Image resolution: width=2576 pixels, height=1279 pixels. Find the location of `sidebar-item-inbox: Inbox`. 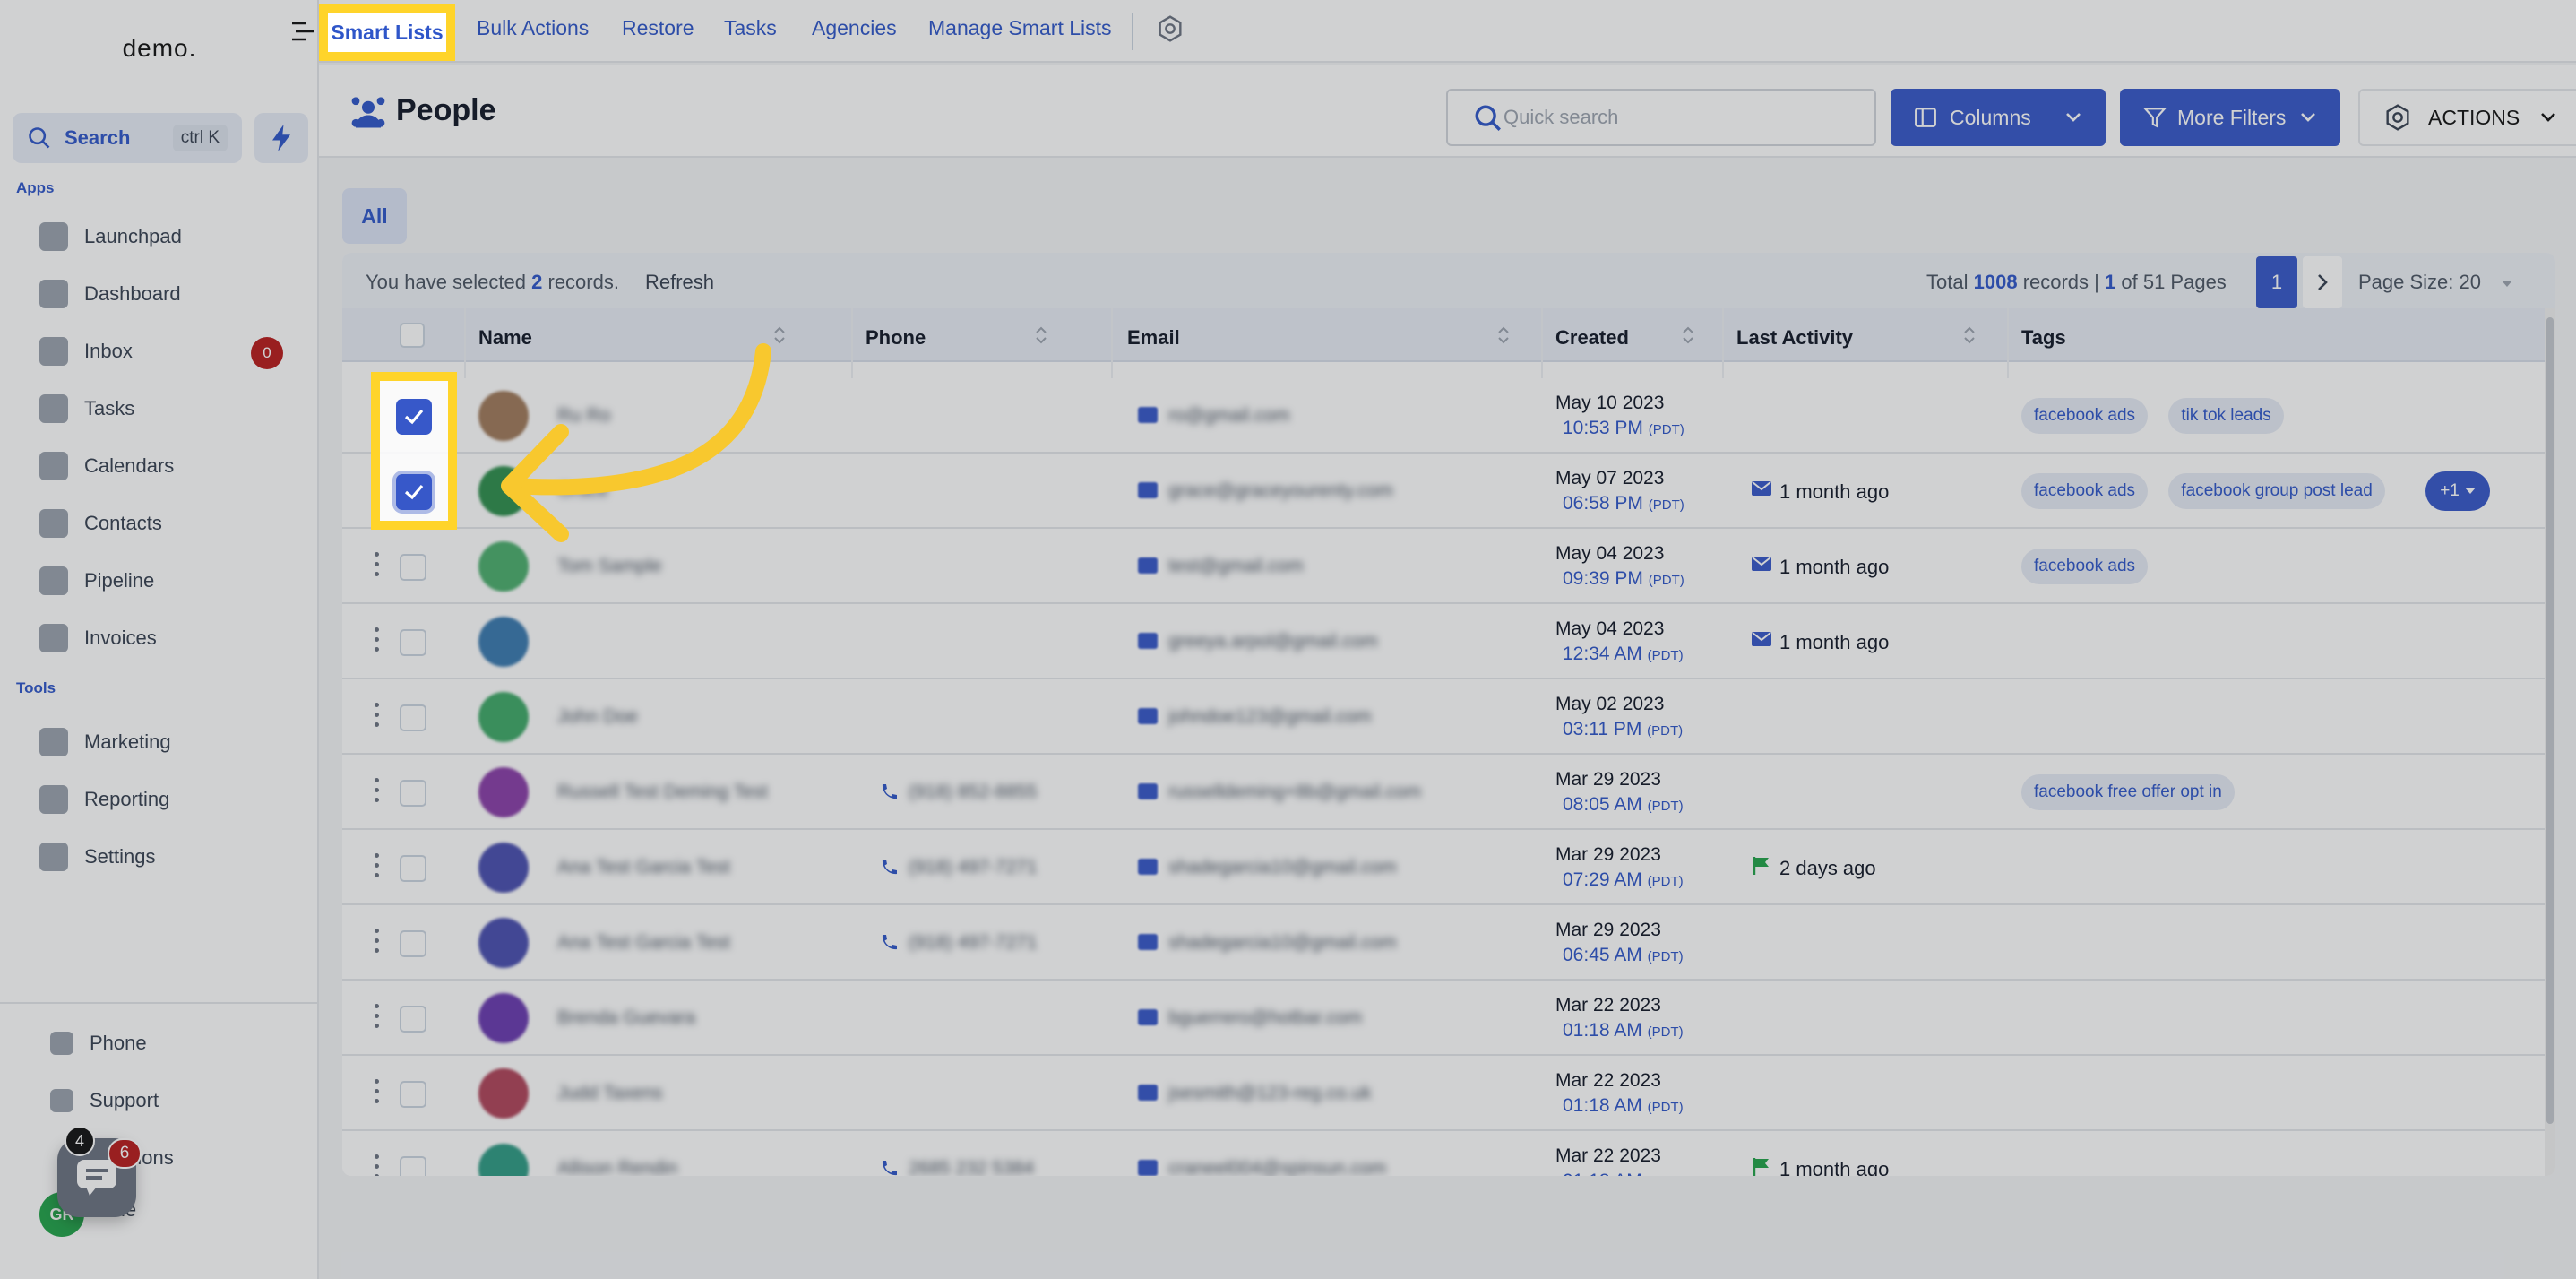

sidebar-item-inbox: Inbox is located at coordinates (86, 352).